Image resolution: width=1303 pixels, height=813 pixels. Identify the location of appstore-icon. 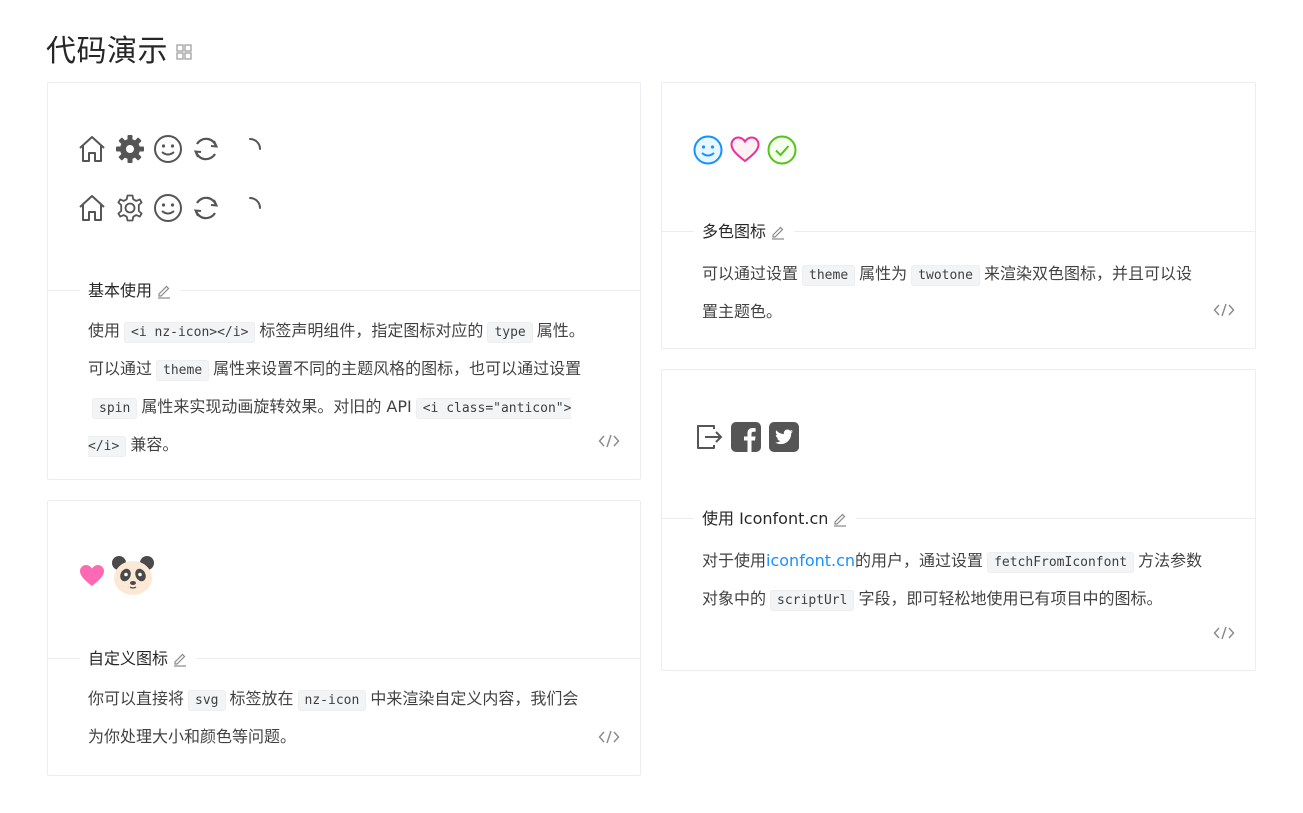
(184, 52).